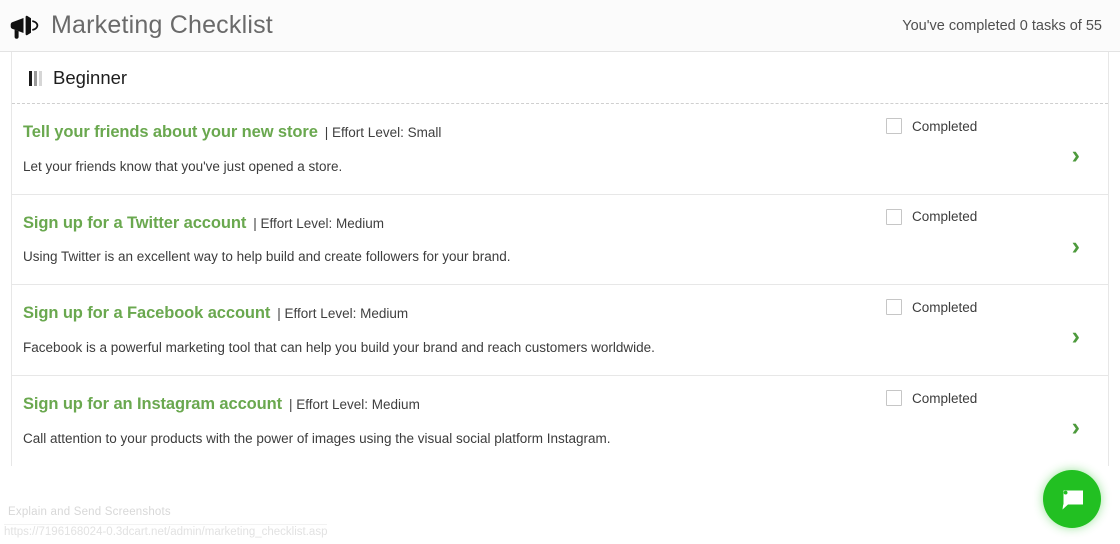 The height and width of the screenshot is (544, 1120). Describe the element at coordinates (146, 313) in the screenshot. I see `task-title-link: Sign up for a Facebook account` at that location.